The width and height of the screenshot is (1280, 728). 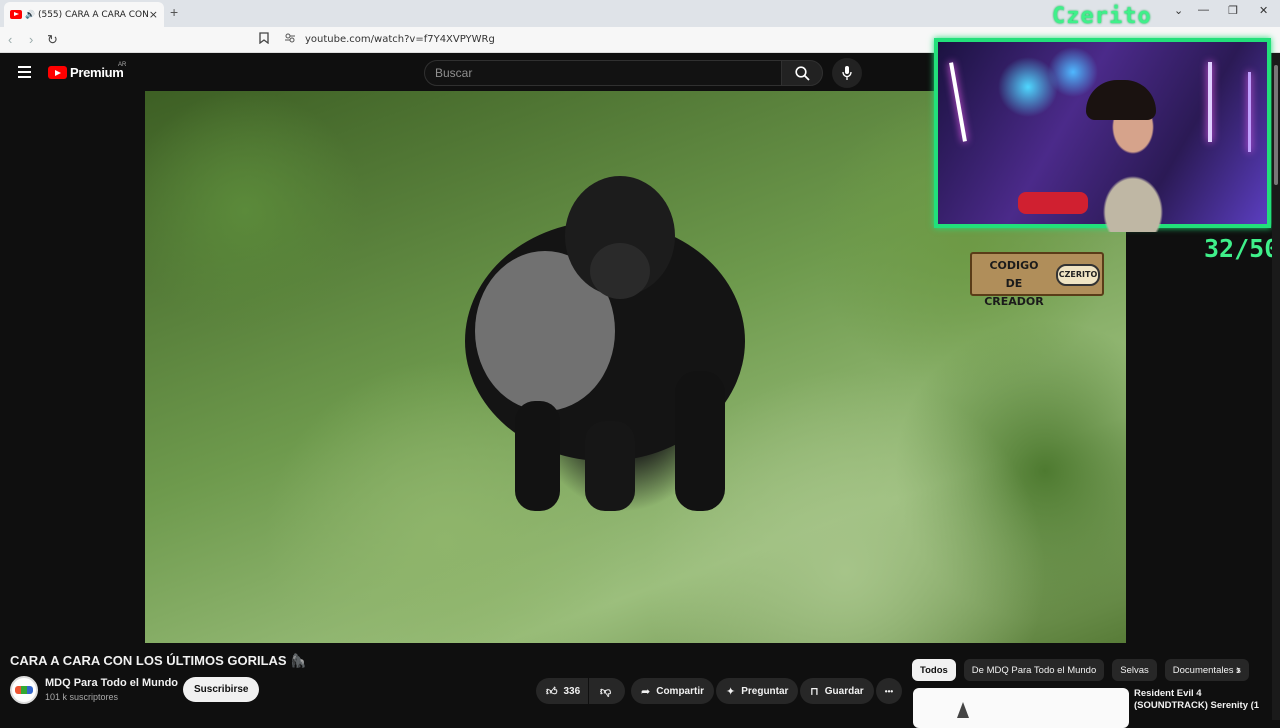 What do you see at coordinates (16, 14) in the screenshot?
I see `youtube-favicon-icon` at bounding box center [16, 14].